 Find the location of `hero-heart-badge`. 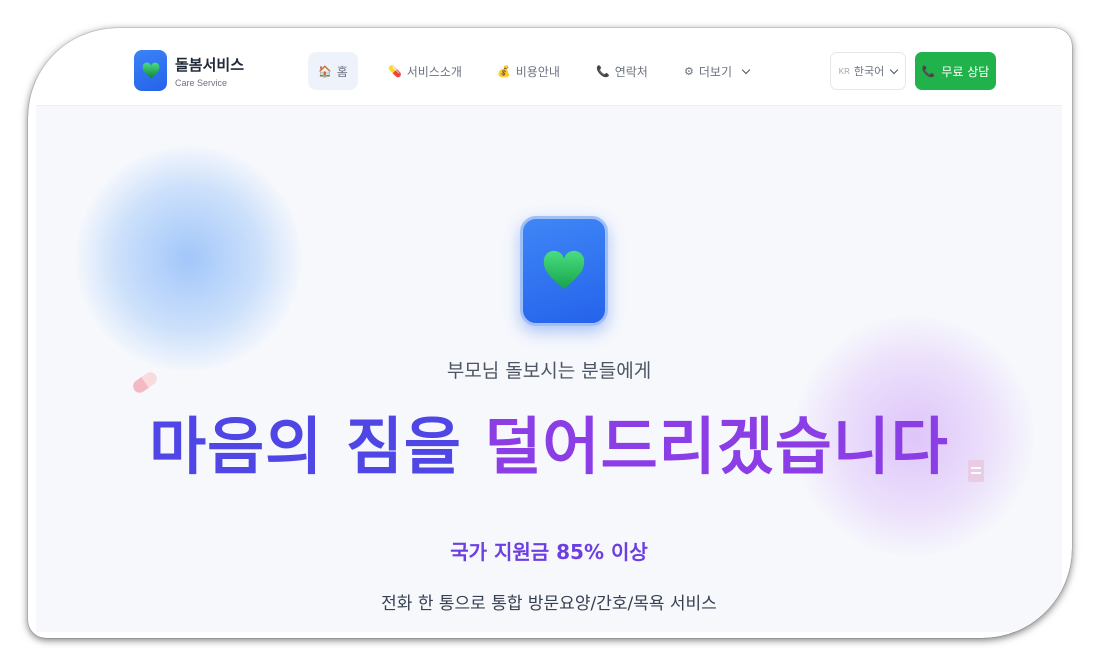

hero-heart-badge is located at coordinates (564, 271).